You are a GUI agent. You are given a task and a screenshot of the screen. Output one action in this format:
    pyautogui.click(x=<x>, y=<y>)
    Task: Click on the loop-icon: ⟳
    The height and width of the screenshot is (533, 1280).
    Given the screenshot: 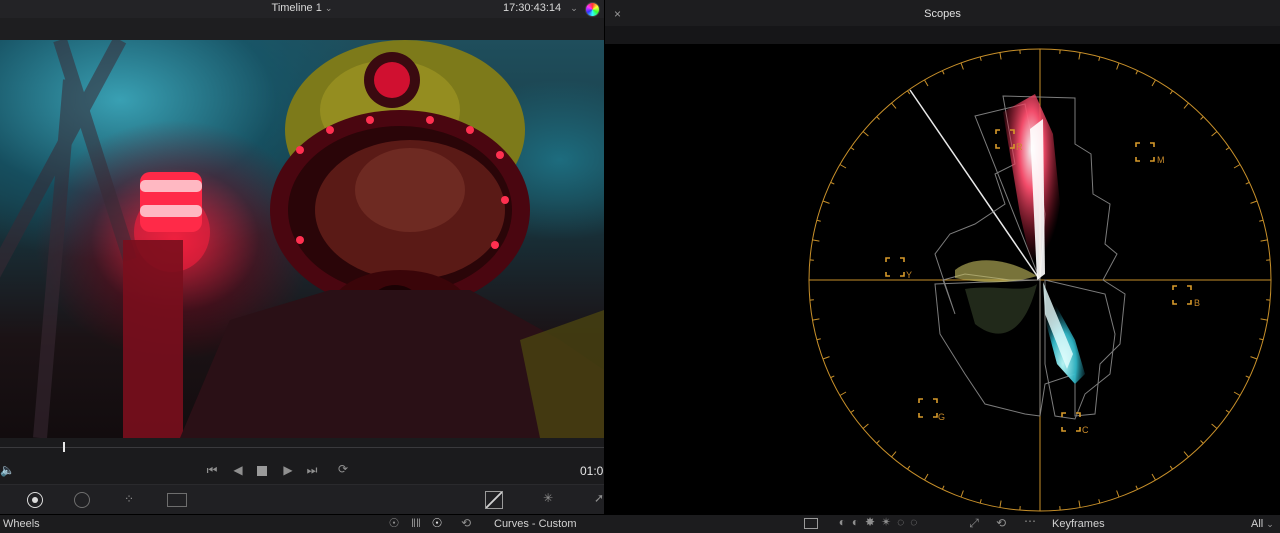 What is the action you would take?
    pyautogui.click(x=343, y=469)
    